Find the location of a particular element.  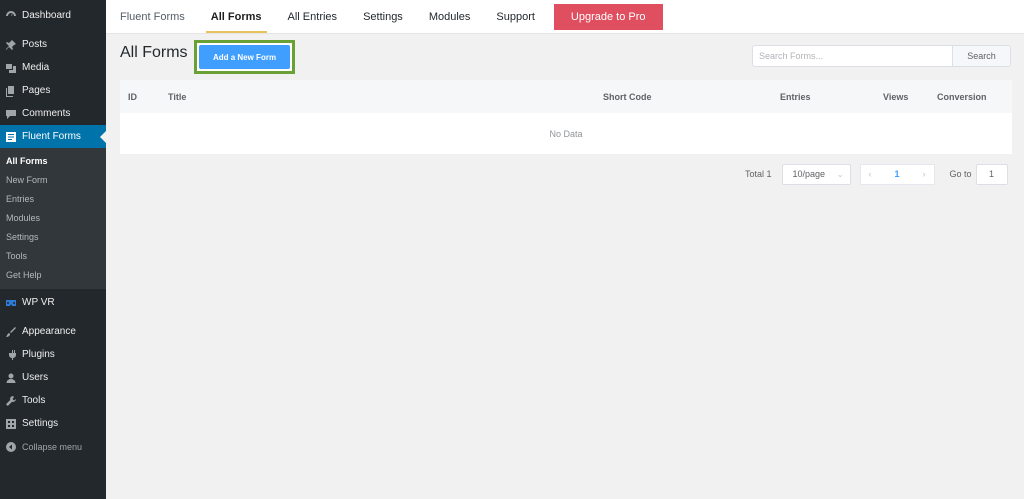

submenu-all-forms: All Forms is located at coordinates (53, 160).